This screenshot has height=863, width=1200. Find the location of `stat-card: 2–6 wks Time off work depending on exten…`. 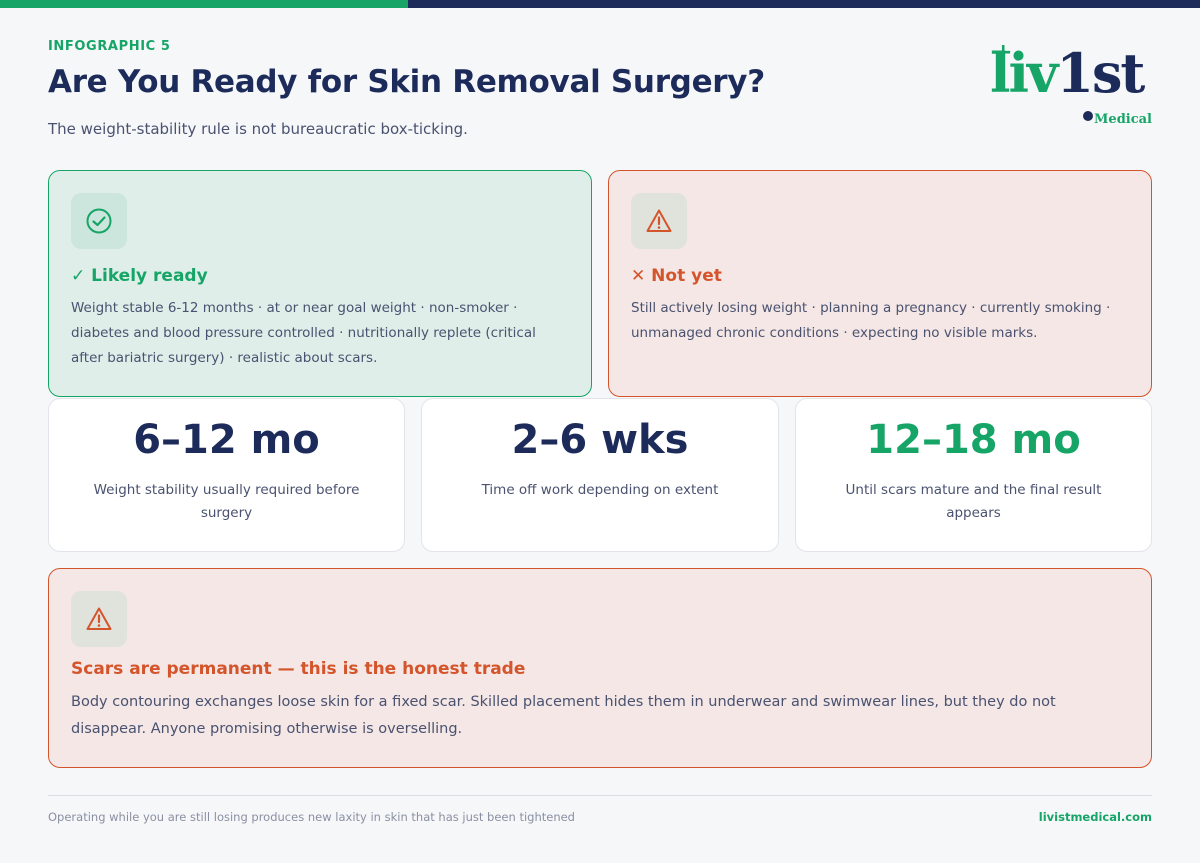

stat-card: 2–6 wks Time off work depending on exten… is located at coordinates (600, 475).